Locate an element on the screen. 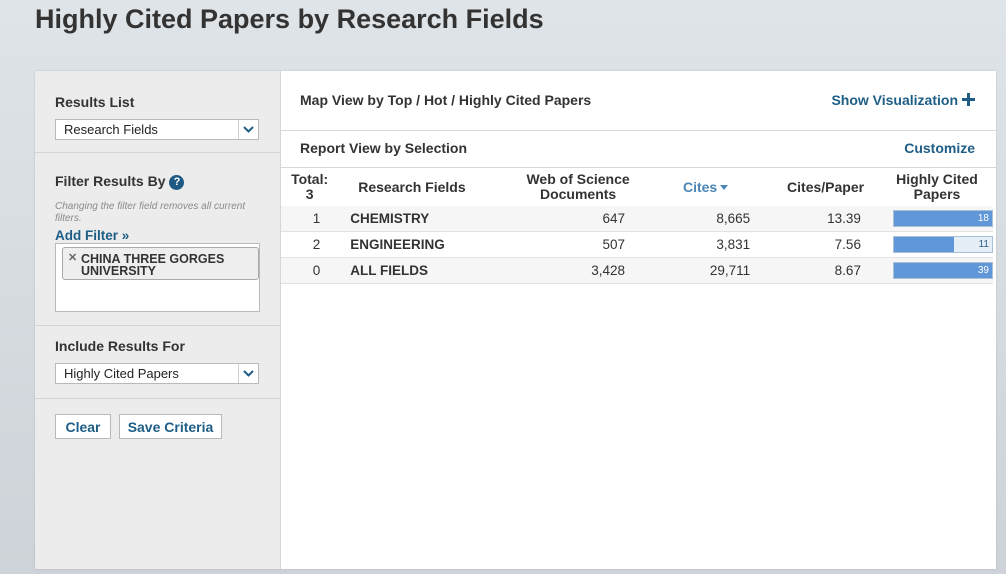 The image size is (1006, 574). hcp-bar-label: 11 is located at coordinates (983, 244).